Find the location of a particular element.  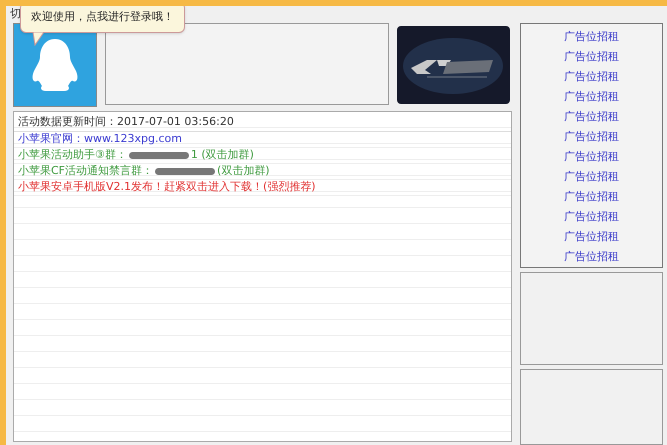

window-title: 切 is located at coordinates (15, 14).